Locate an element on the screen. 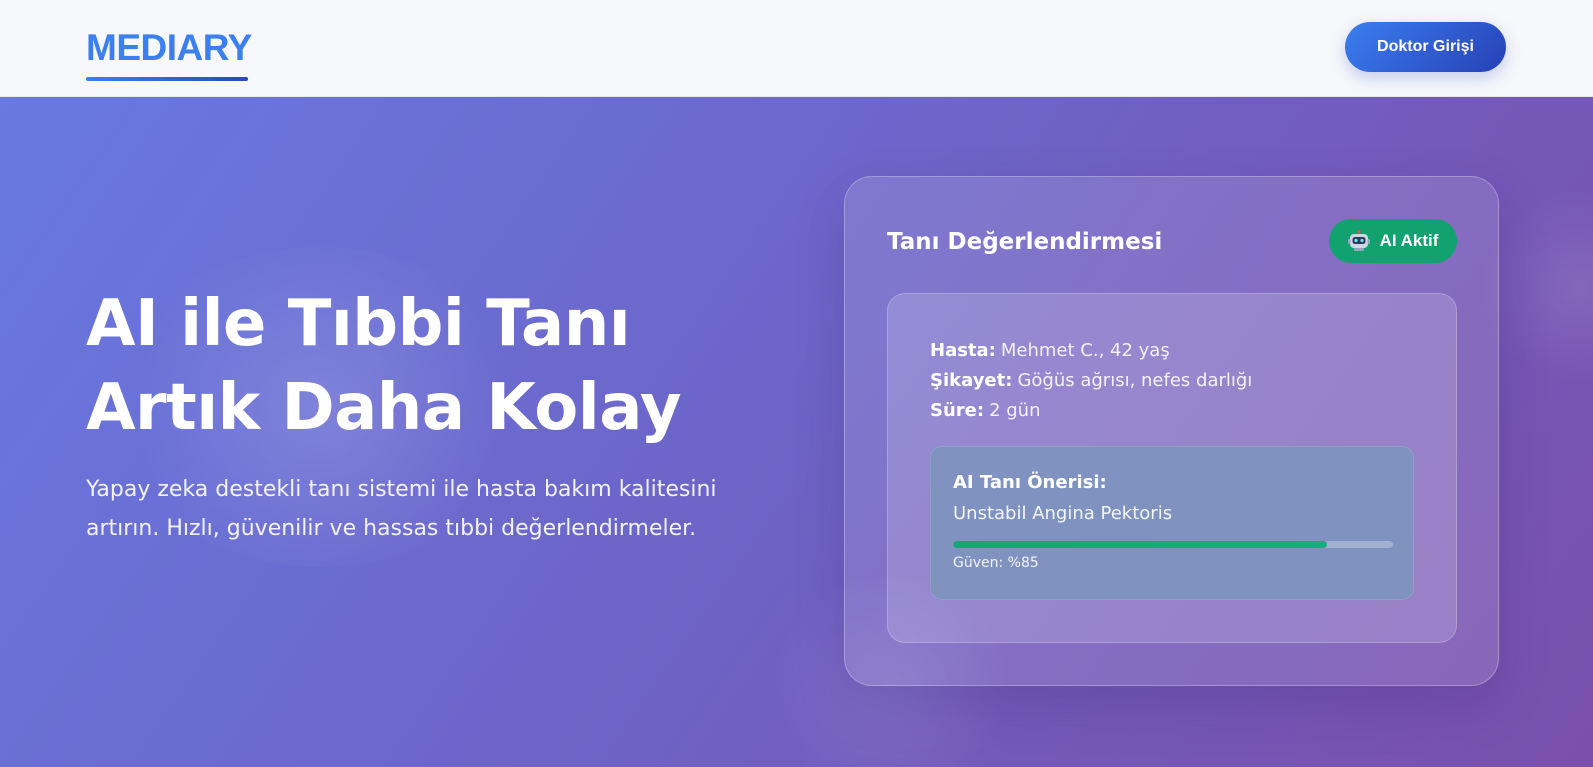 This screenshot has height=767, width=1593. diagnosis-label: AI Tanı Önerisi: is located at coordinates (1030, 482).